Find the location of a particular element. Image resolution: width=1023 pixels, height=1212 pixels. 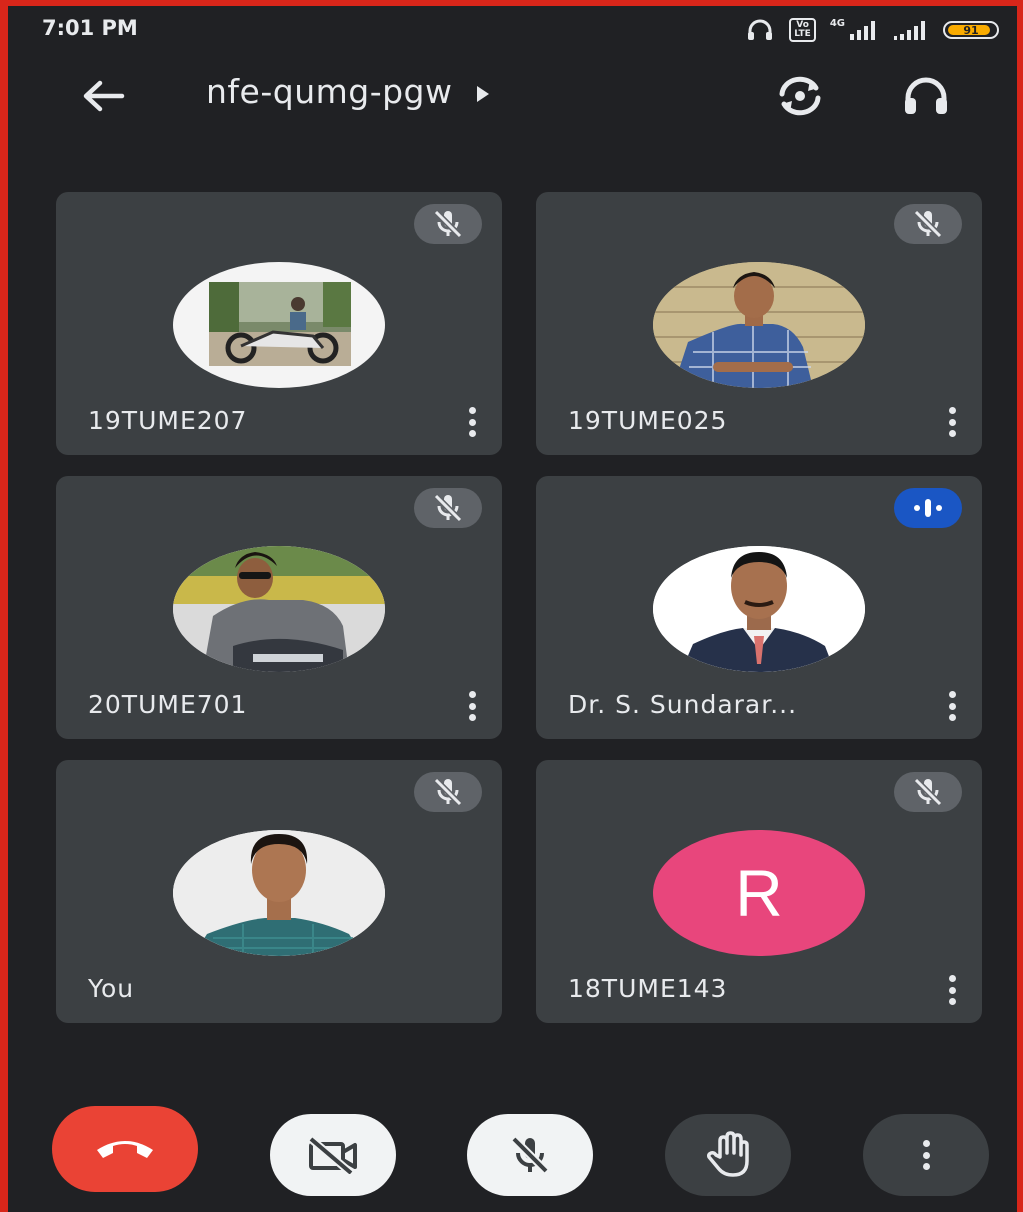

speaking-indicator-icon is located at coordinates (928, 508).